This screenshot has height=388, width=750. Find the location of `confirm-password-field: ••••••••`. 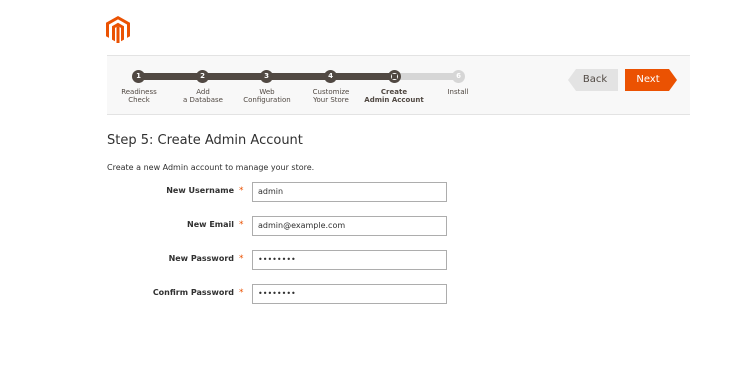

confirm-password-field: •••••••• is located at coordinates (349, 294).